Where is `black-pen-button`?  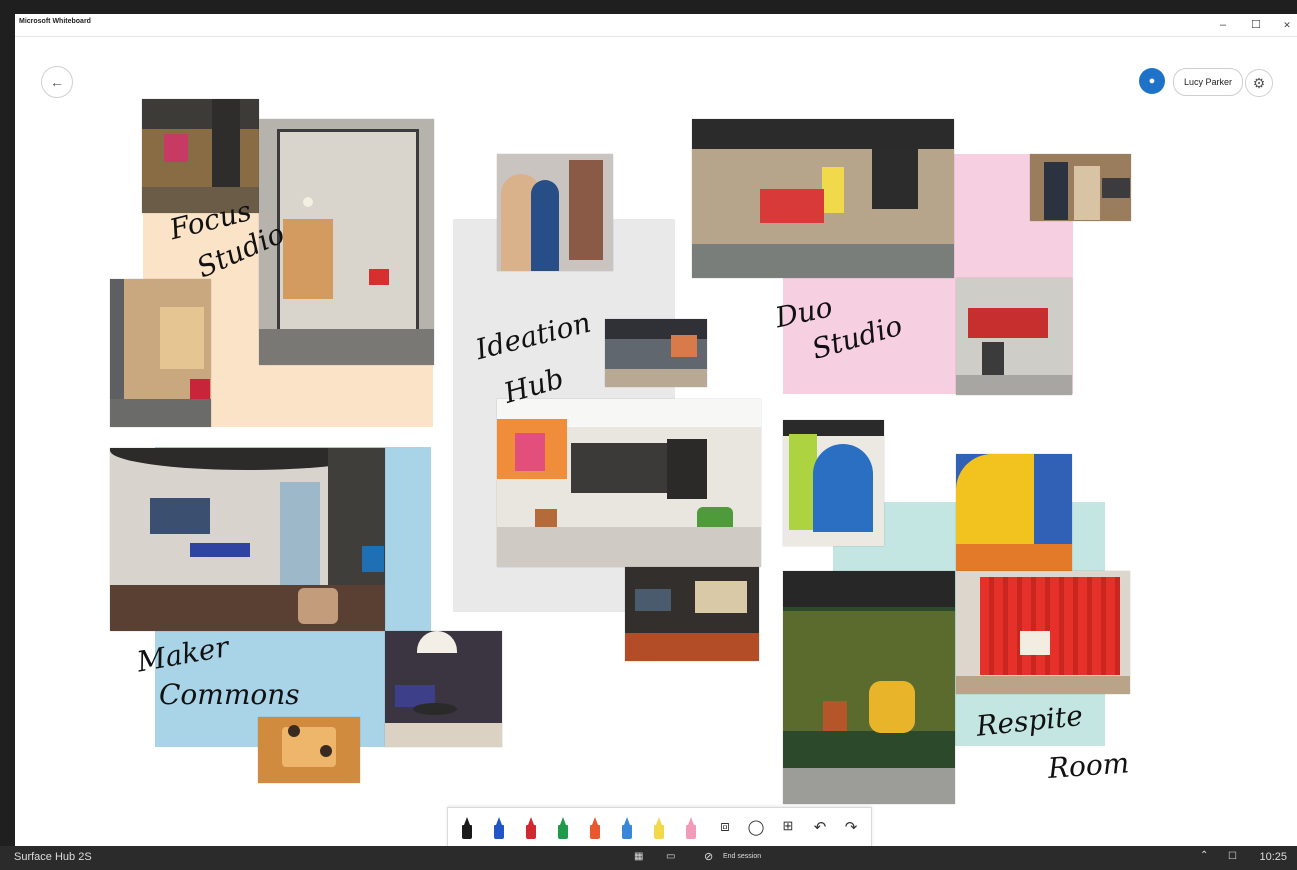 black-pen-button is located at coordinates (467, 828).